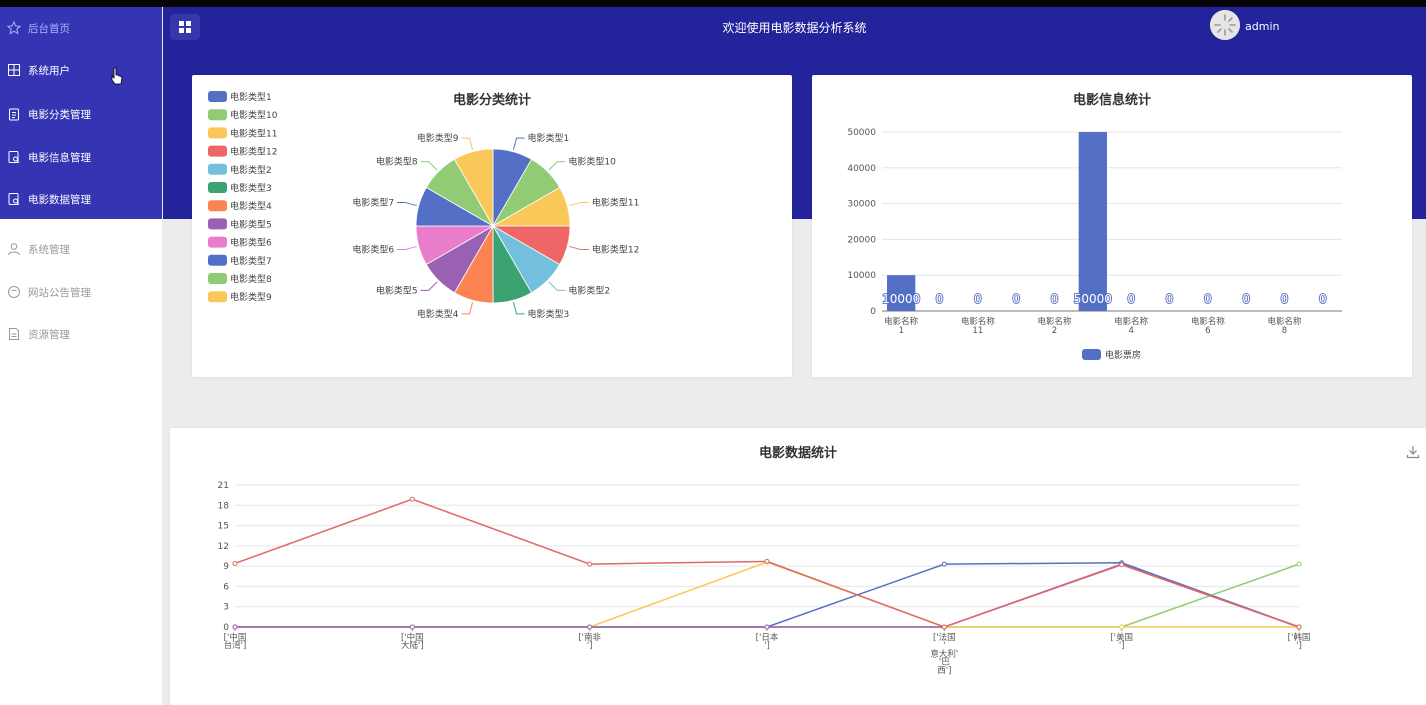 The width and height of the screenshot is (1426, 705). Describe the element at coordinates (592, 162) in the screenshot. I see `pie-slice-label: 电影类型10` at that location.